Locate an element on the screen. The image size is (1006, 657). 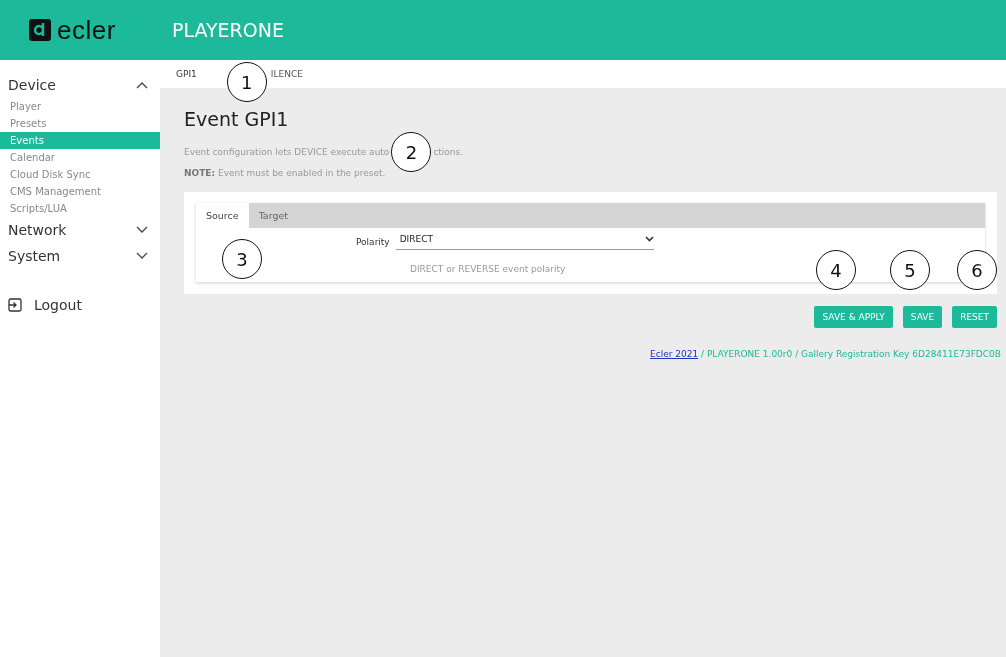
field-hint: DIRECT or REVERSE event polarity is located at coordinates (488, 269).